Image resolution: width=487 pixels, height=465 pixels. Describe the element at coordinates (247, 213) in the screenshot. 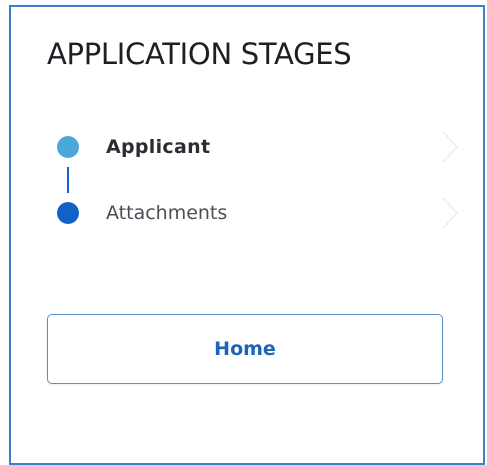

I see `stage-item-attachments: Attachments` at that location.